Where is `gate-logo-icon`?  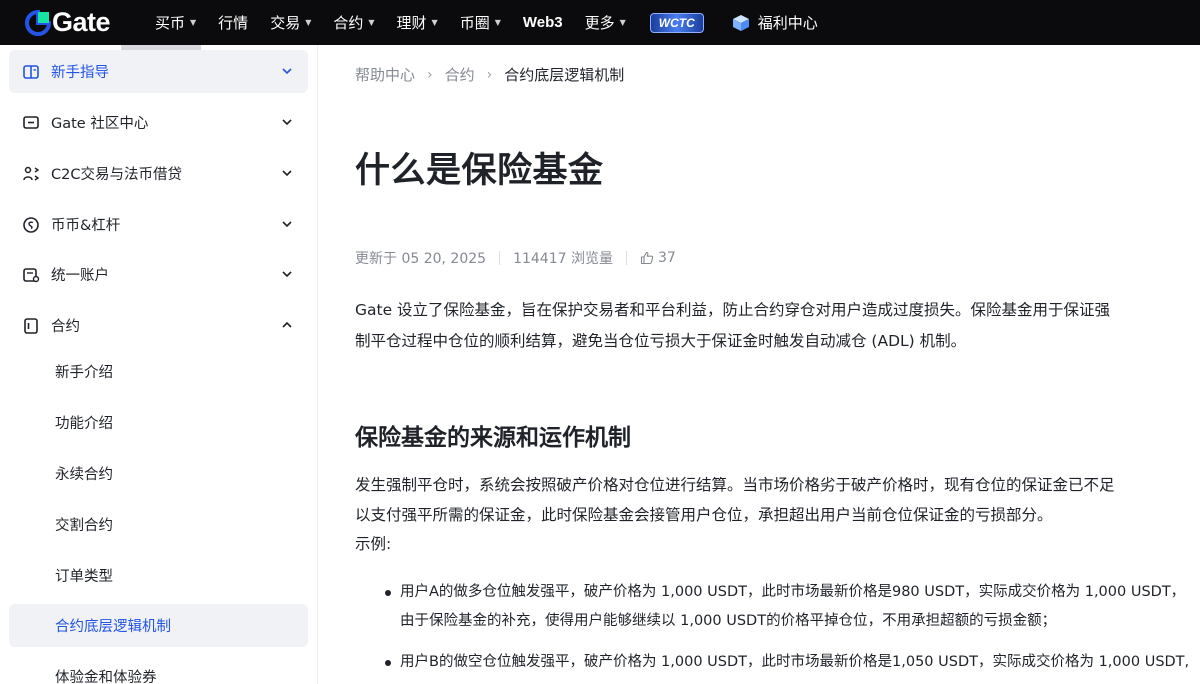 gate-logo-icon is located at coordinates (38, 22).